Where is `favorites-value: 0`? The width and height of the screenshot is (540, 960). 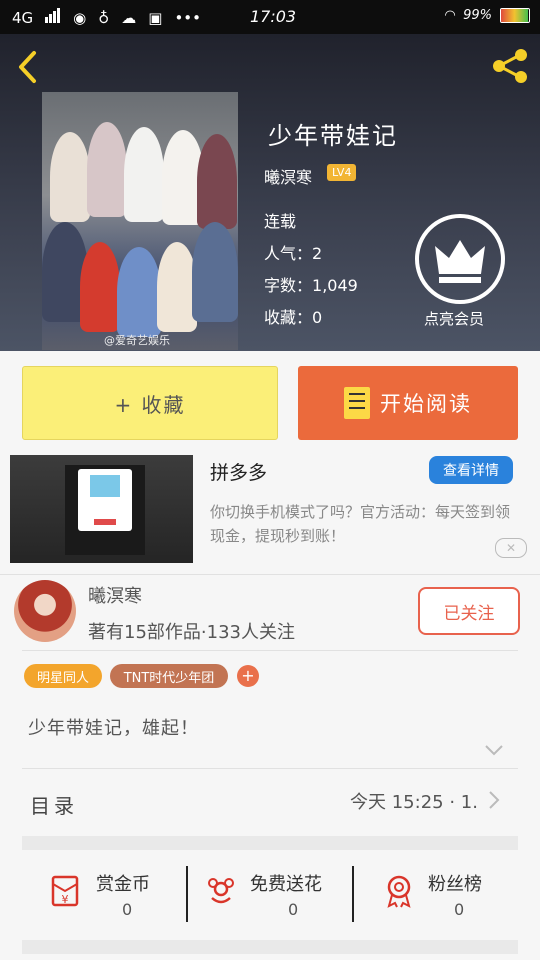
favorites-value: 0 is located at coordinates (317, 317).